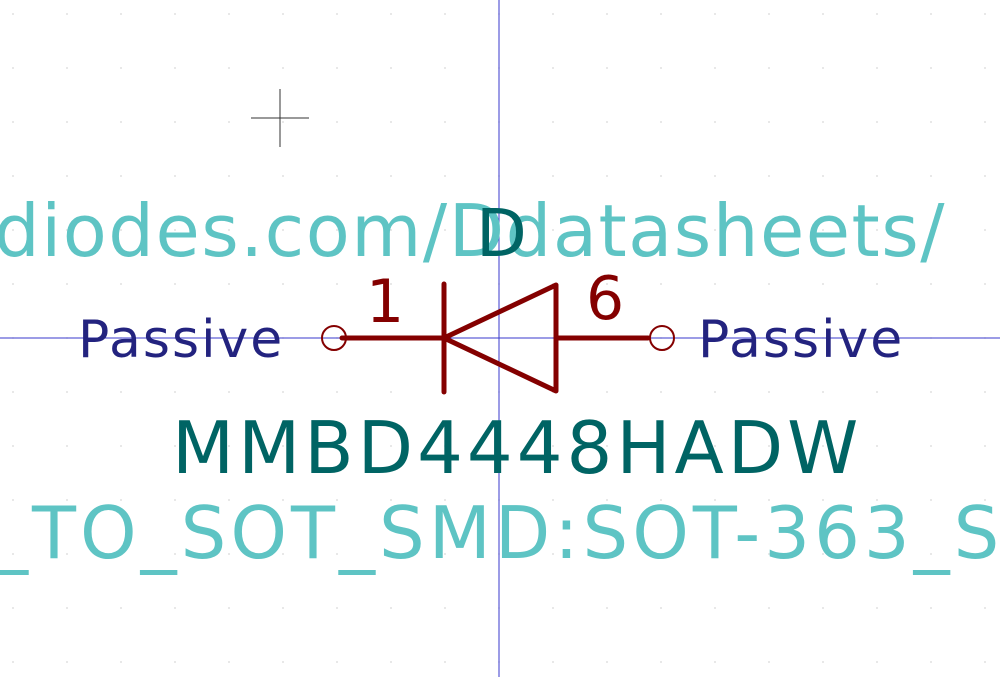 The image size is (1000, 677). I want to click on cursor-crosshair, so click(280, 118).